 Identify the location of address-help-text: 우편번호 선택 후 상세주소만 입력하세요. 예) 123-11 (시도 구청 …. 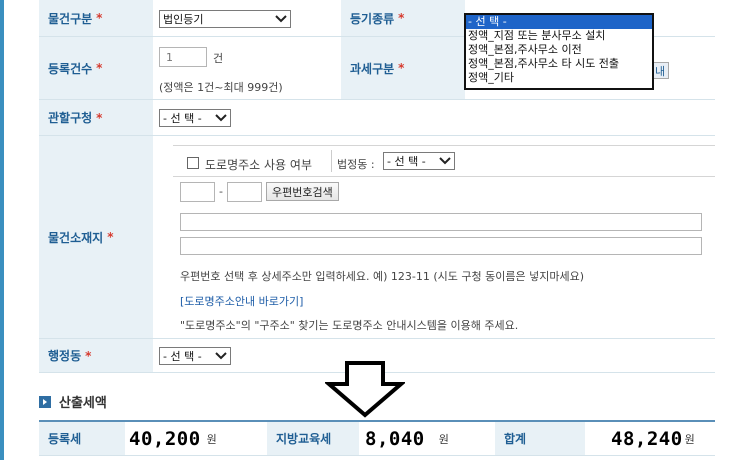
(382, 276).